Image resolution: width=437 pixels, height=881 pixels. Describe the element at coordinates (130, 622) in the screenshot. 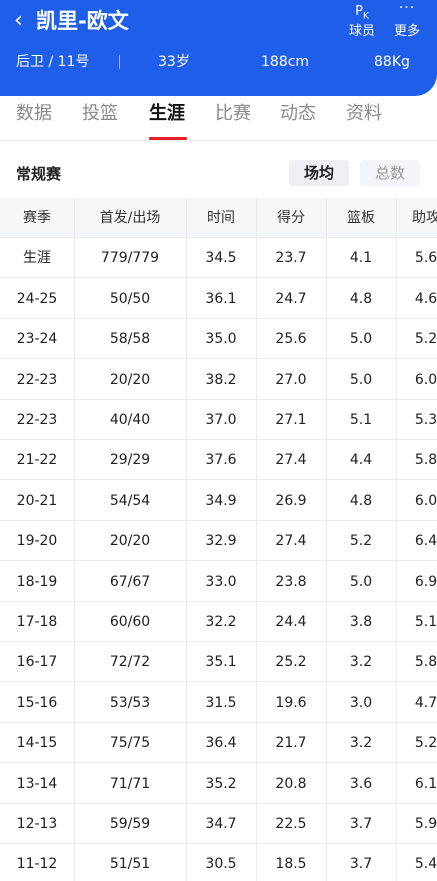

I see `cell-starts-games: 60/60` at that location.